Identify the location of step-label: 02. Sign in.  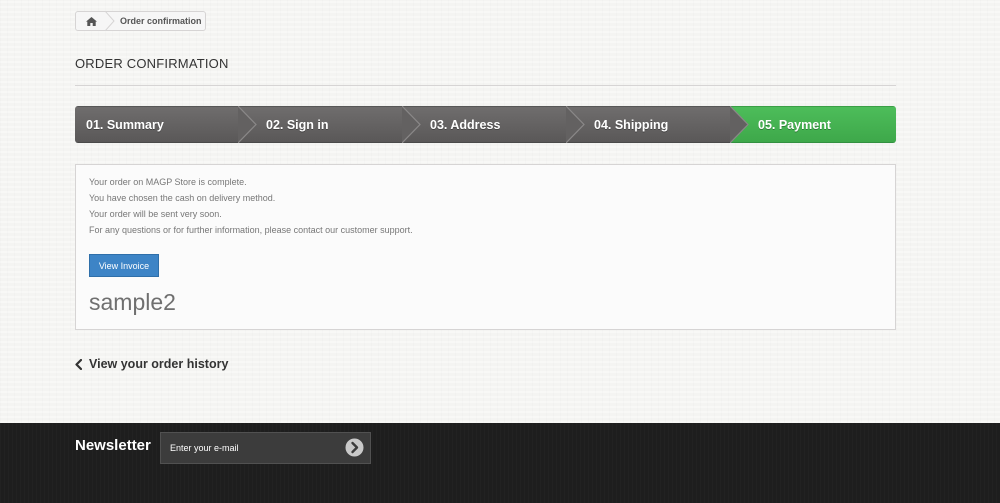
(297, 124).